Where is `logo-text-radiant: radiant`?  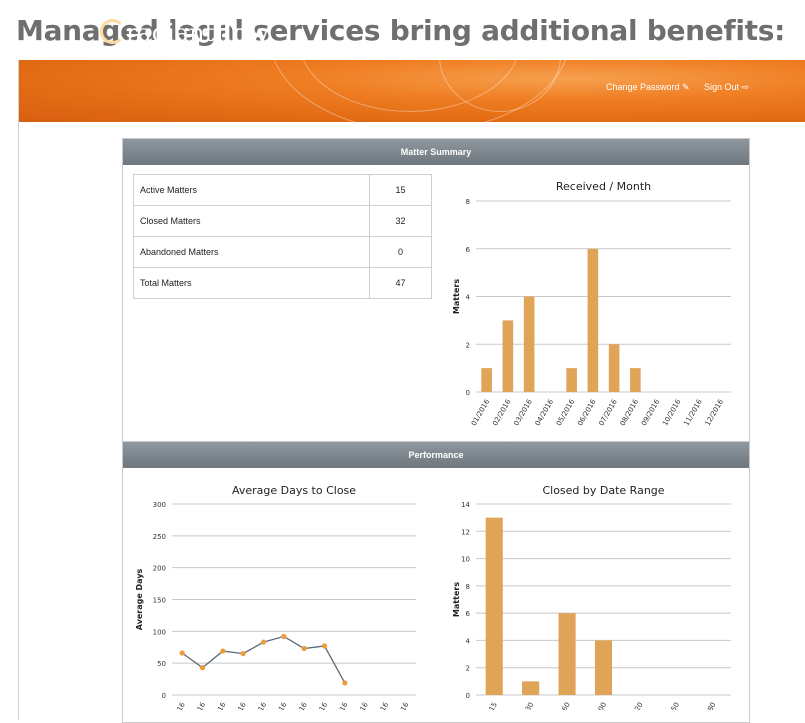
logo-text-radiant: radiant is located at coordinates (170, 33).